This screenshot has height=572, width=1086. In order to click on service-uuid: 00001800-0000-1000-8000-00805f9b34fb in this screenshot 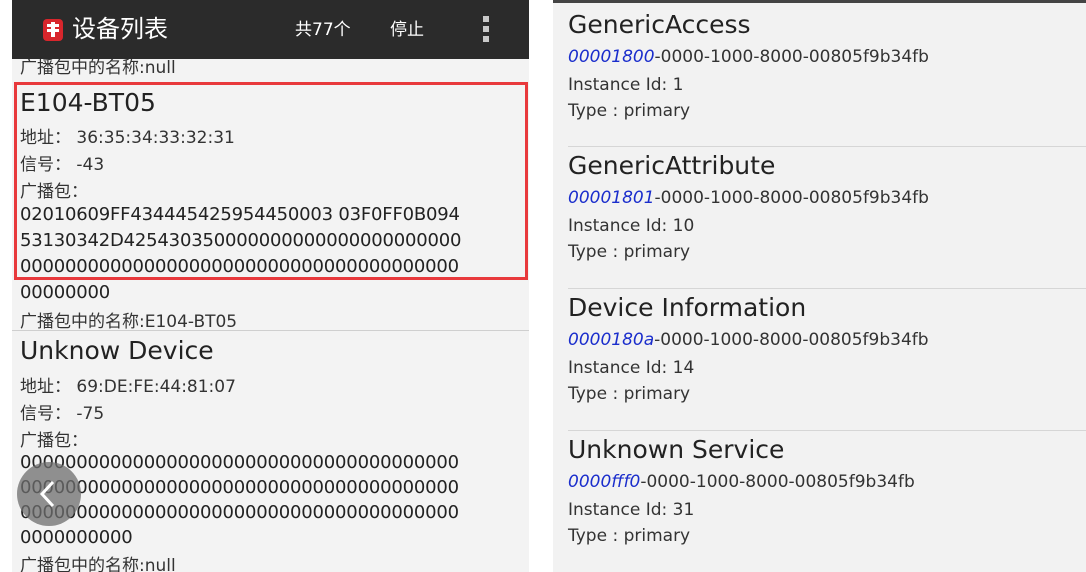, I will do `click(748, 57)`.